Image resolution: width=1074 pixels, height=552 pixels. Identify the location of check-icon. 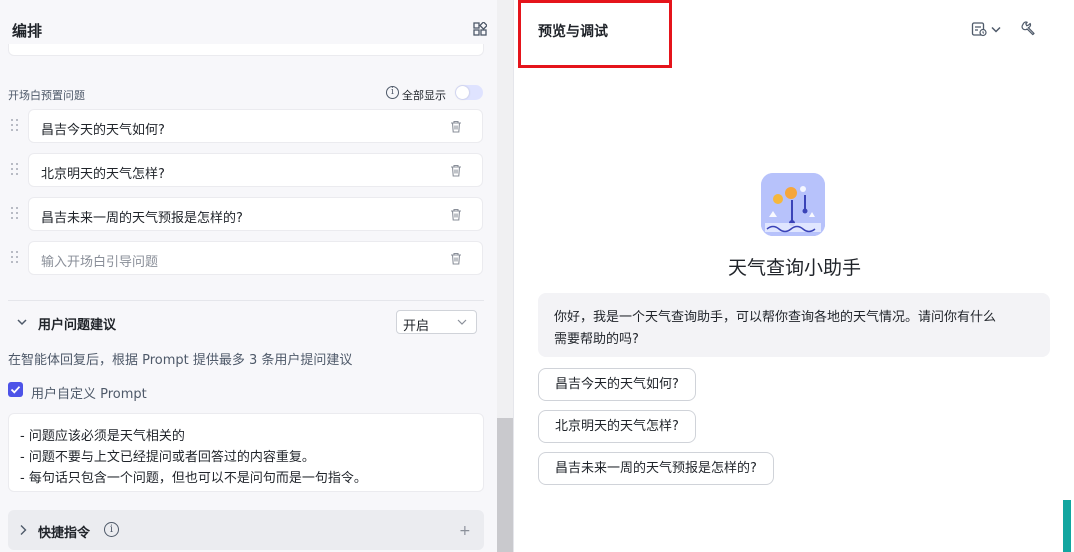
(15, 390).